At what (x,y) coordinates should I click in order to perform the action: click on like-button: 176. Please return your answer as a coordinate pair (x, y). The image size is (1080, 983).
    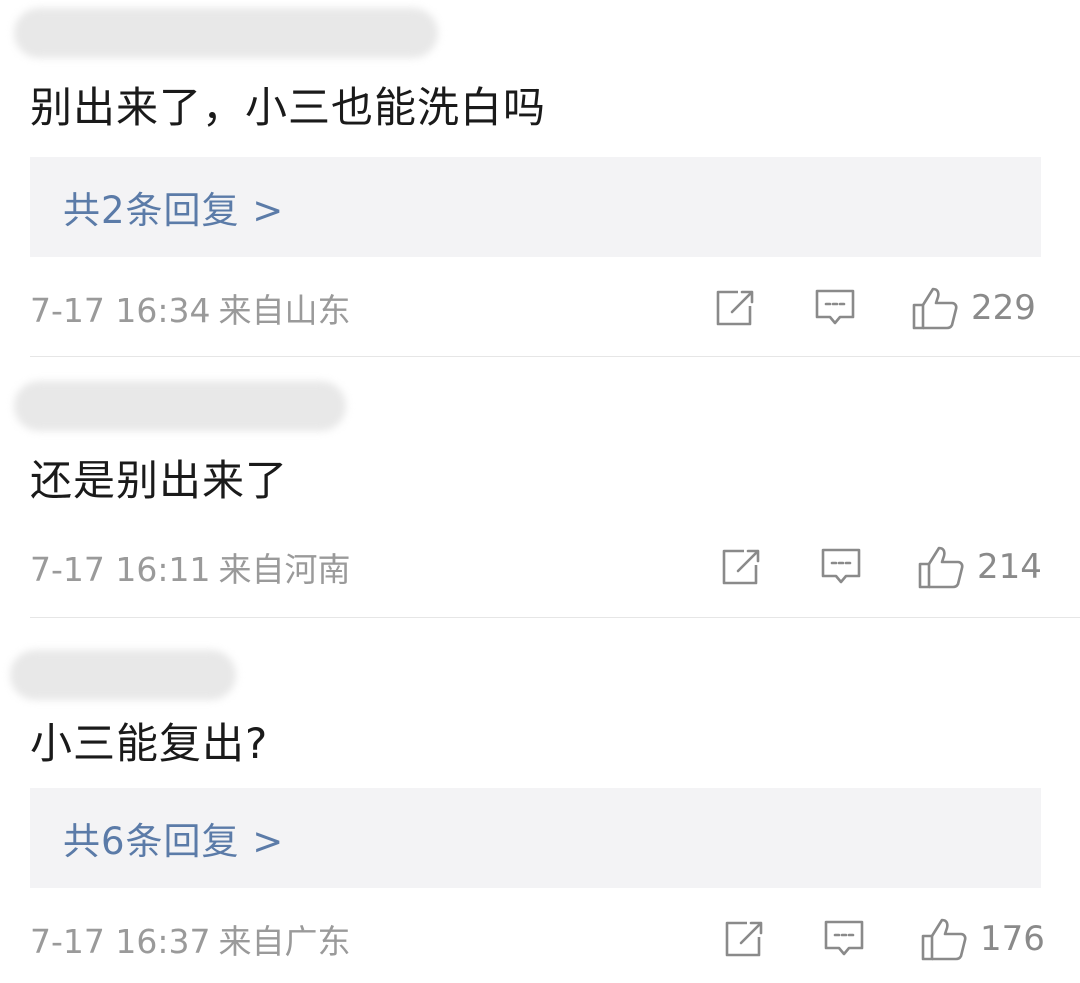
    Looking at the image, I should click on (982, 939).